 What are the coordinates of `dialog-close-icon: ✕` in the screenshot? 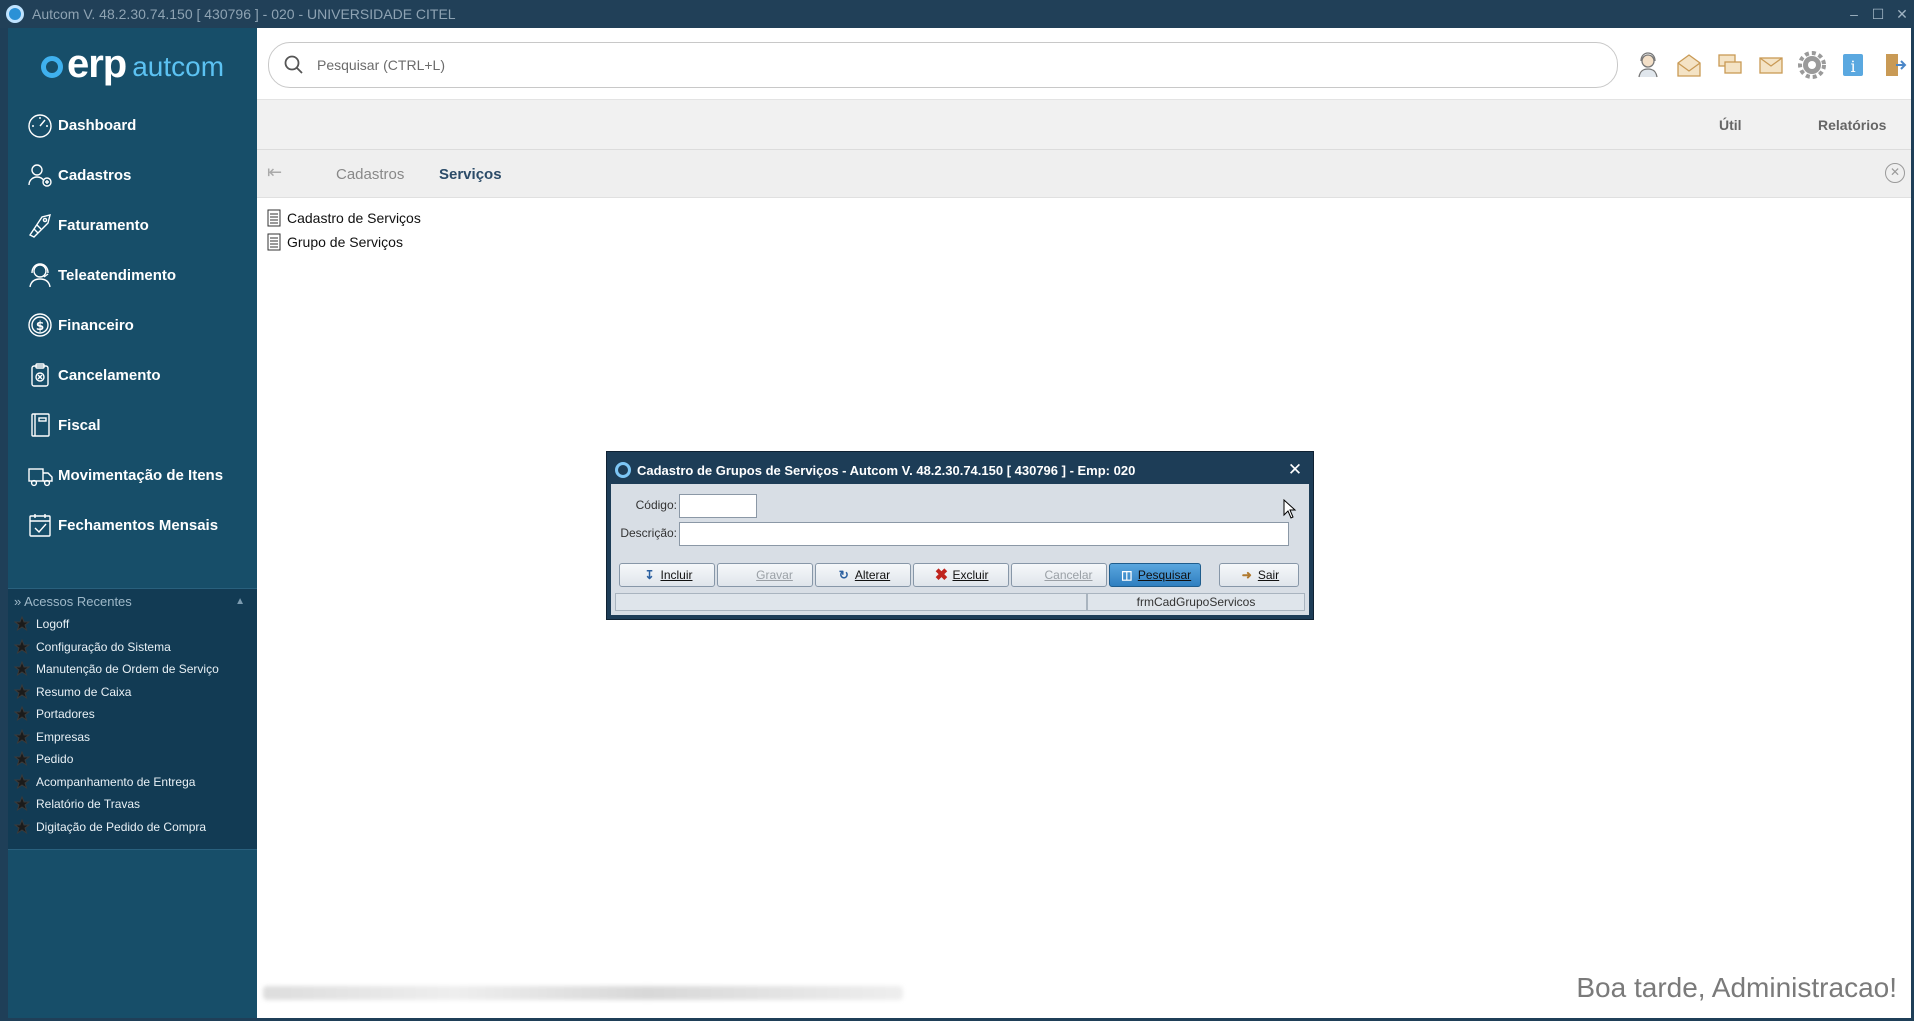 It's located at (1295, 470).